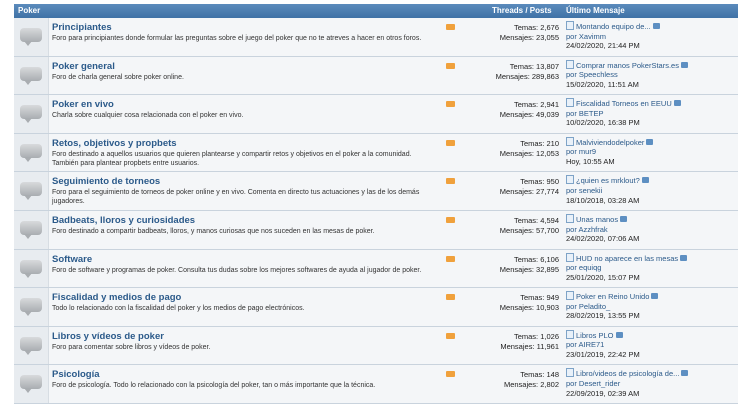  What do you see at coordinates (108, 336) in the screenshot?
I see `forum-title-link: Libros y vídeos de poker` at bounding box center [108, 336].